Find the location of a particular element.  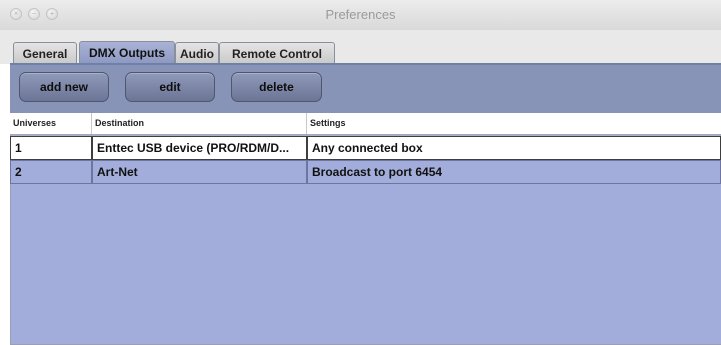

column-header-universes: Universes is located at coordinates (51, 123).